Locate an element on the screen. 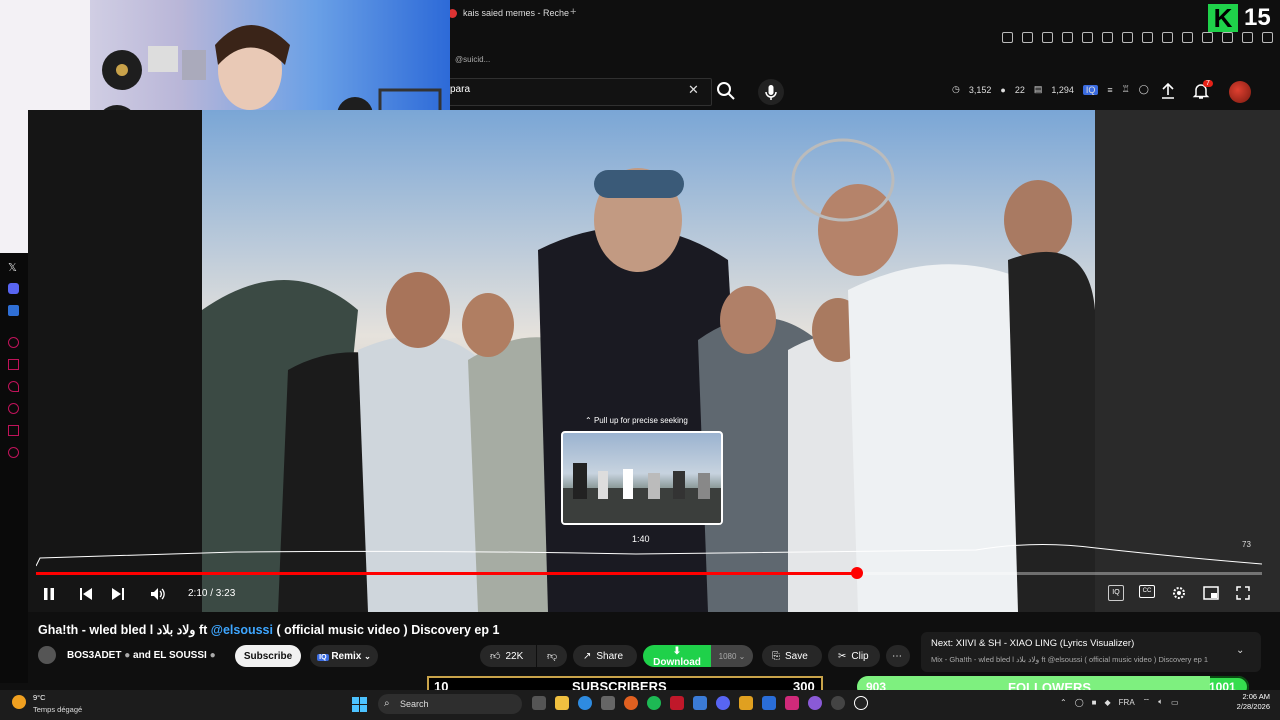 Image resolution: width=1280 pixels, height=720 pixels. save-button: ⎘ Save is located at coordinates (792, 656).